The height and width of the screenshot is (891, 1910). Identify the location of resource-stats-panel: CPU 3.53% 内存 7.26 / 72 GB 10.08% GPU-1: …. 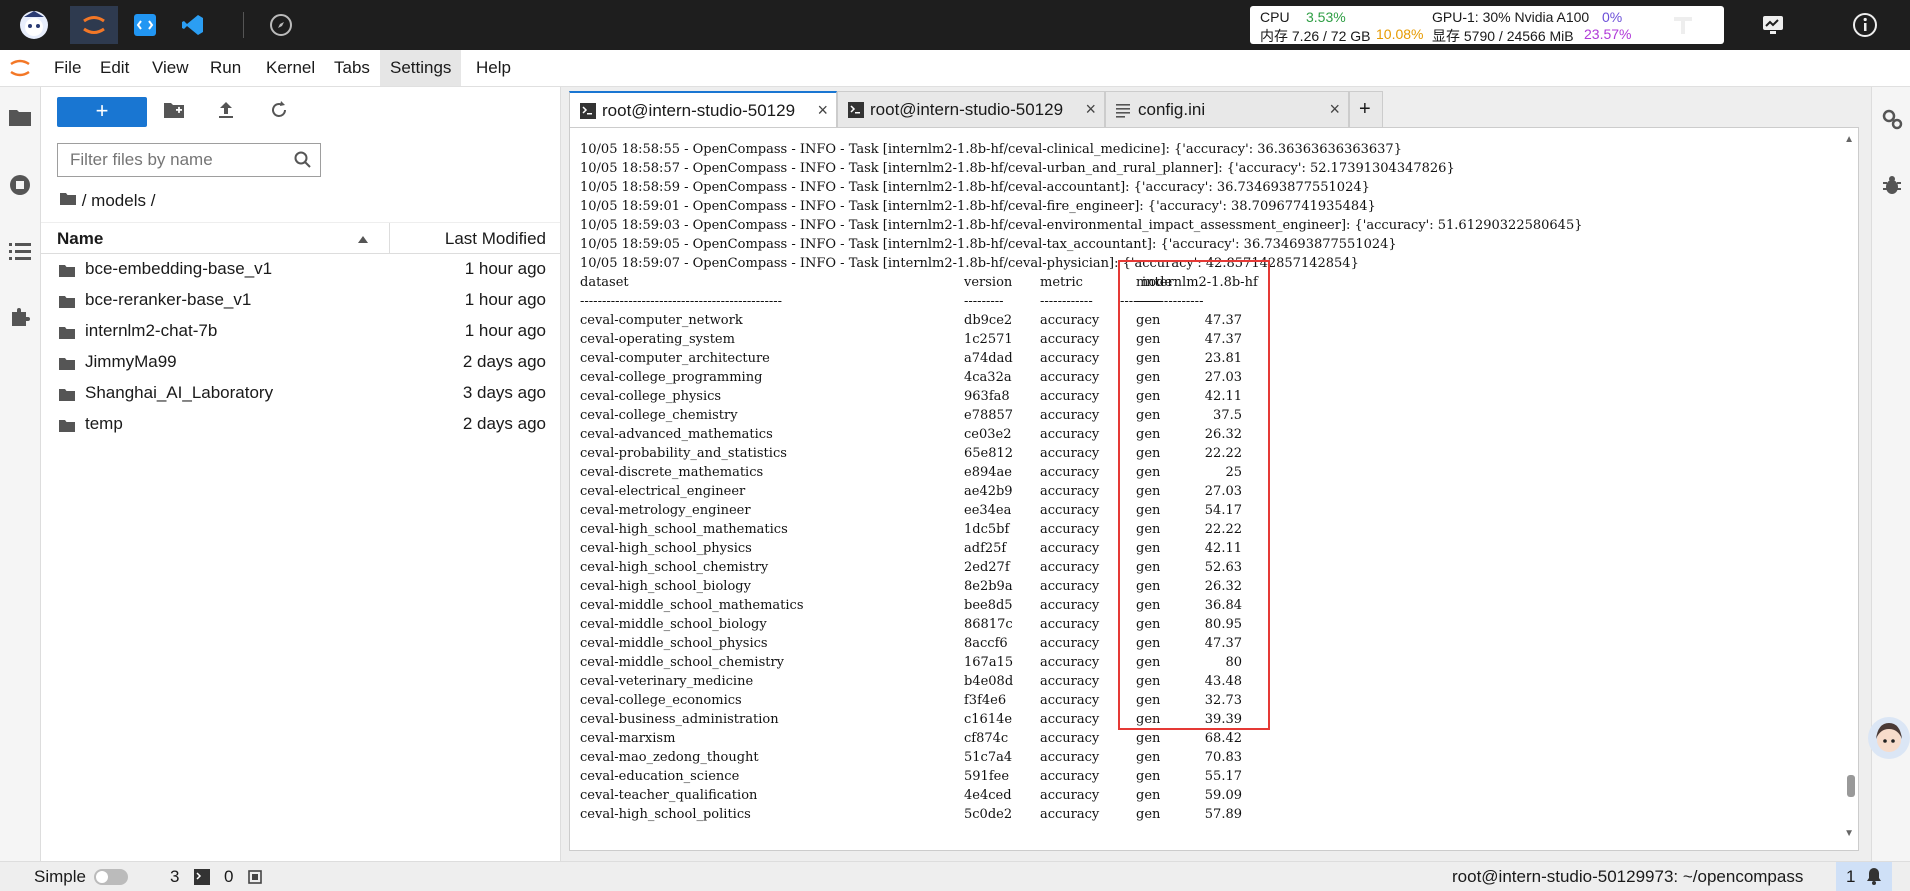
(1487, 25).